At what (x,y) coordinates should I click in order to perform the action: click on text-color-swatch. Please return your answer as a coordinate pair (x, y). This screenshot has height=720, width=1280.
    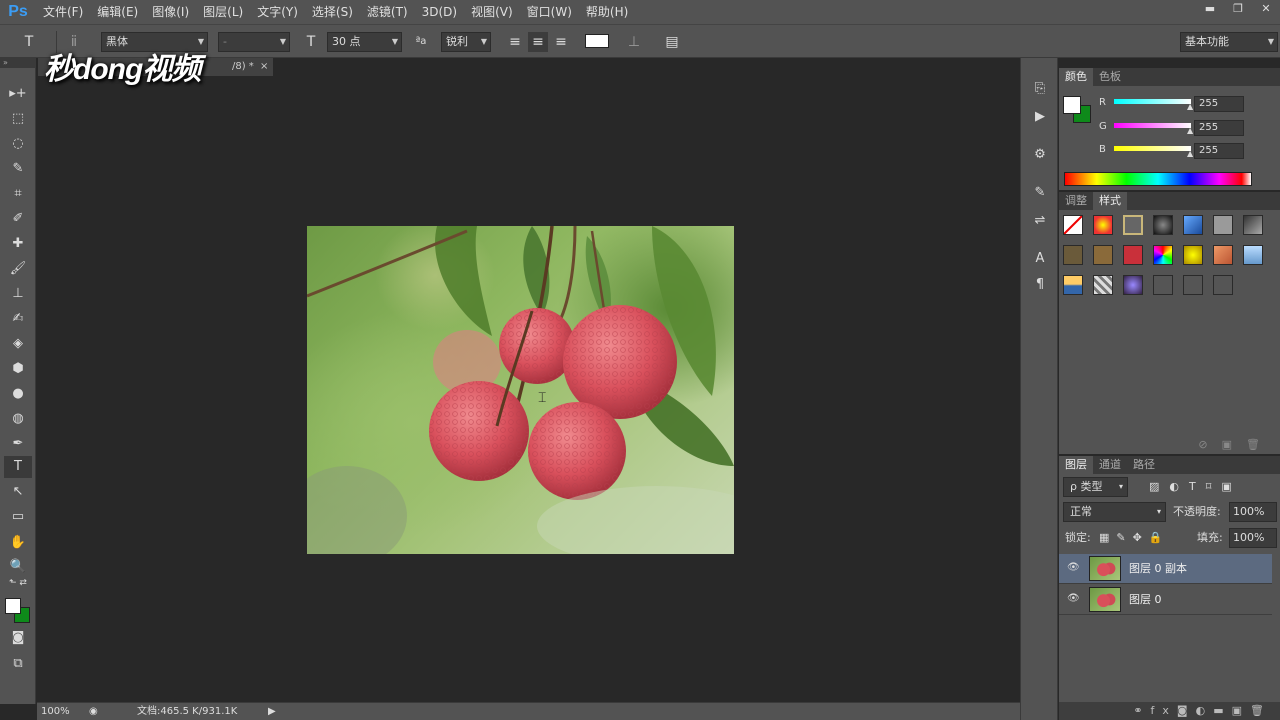
    Looking at the image, I should click on (597, 41).